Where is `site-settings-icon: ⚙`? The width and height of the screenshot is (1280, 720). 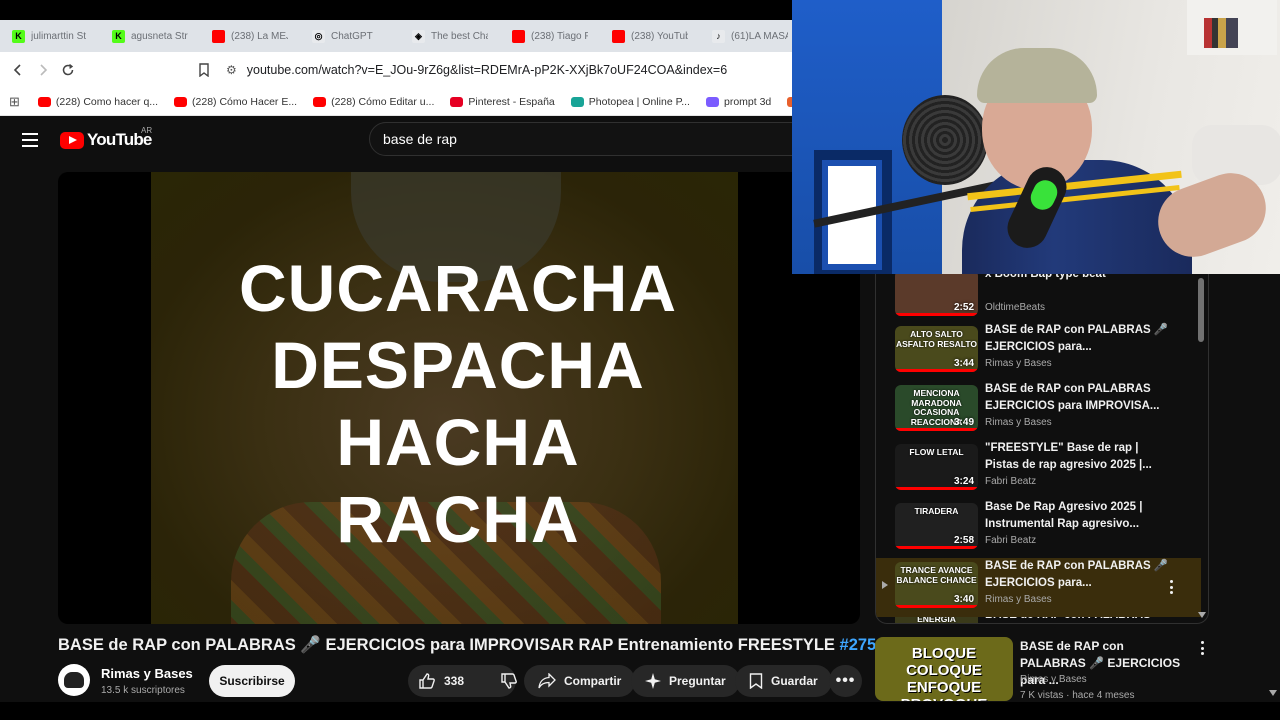 site-settings-icon: ⚙ is located at coordinates (231, 70).